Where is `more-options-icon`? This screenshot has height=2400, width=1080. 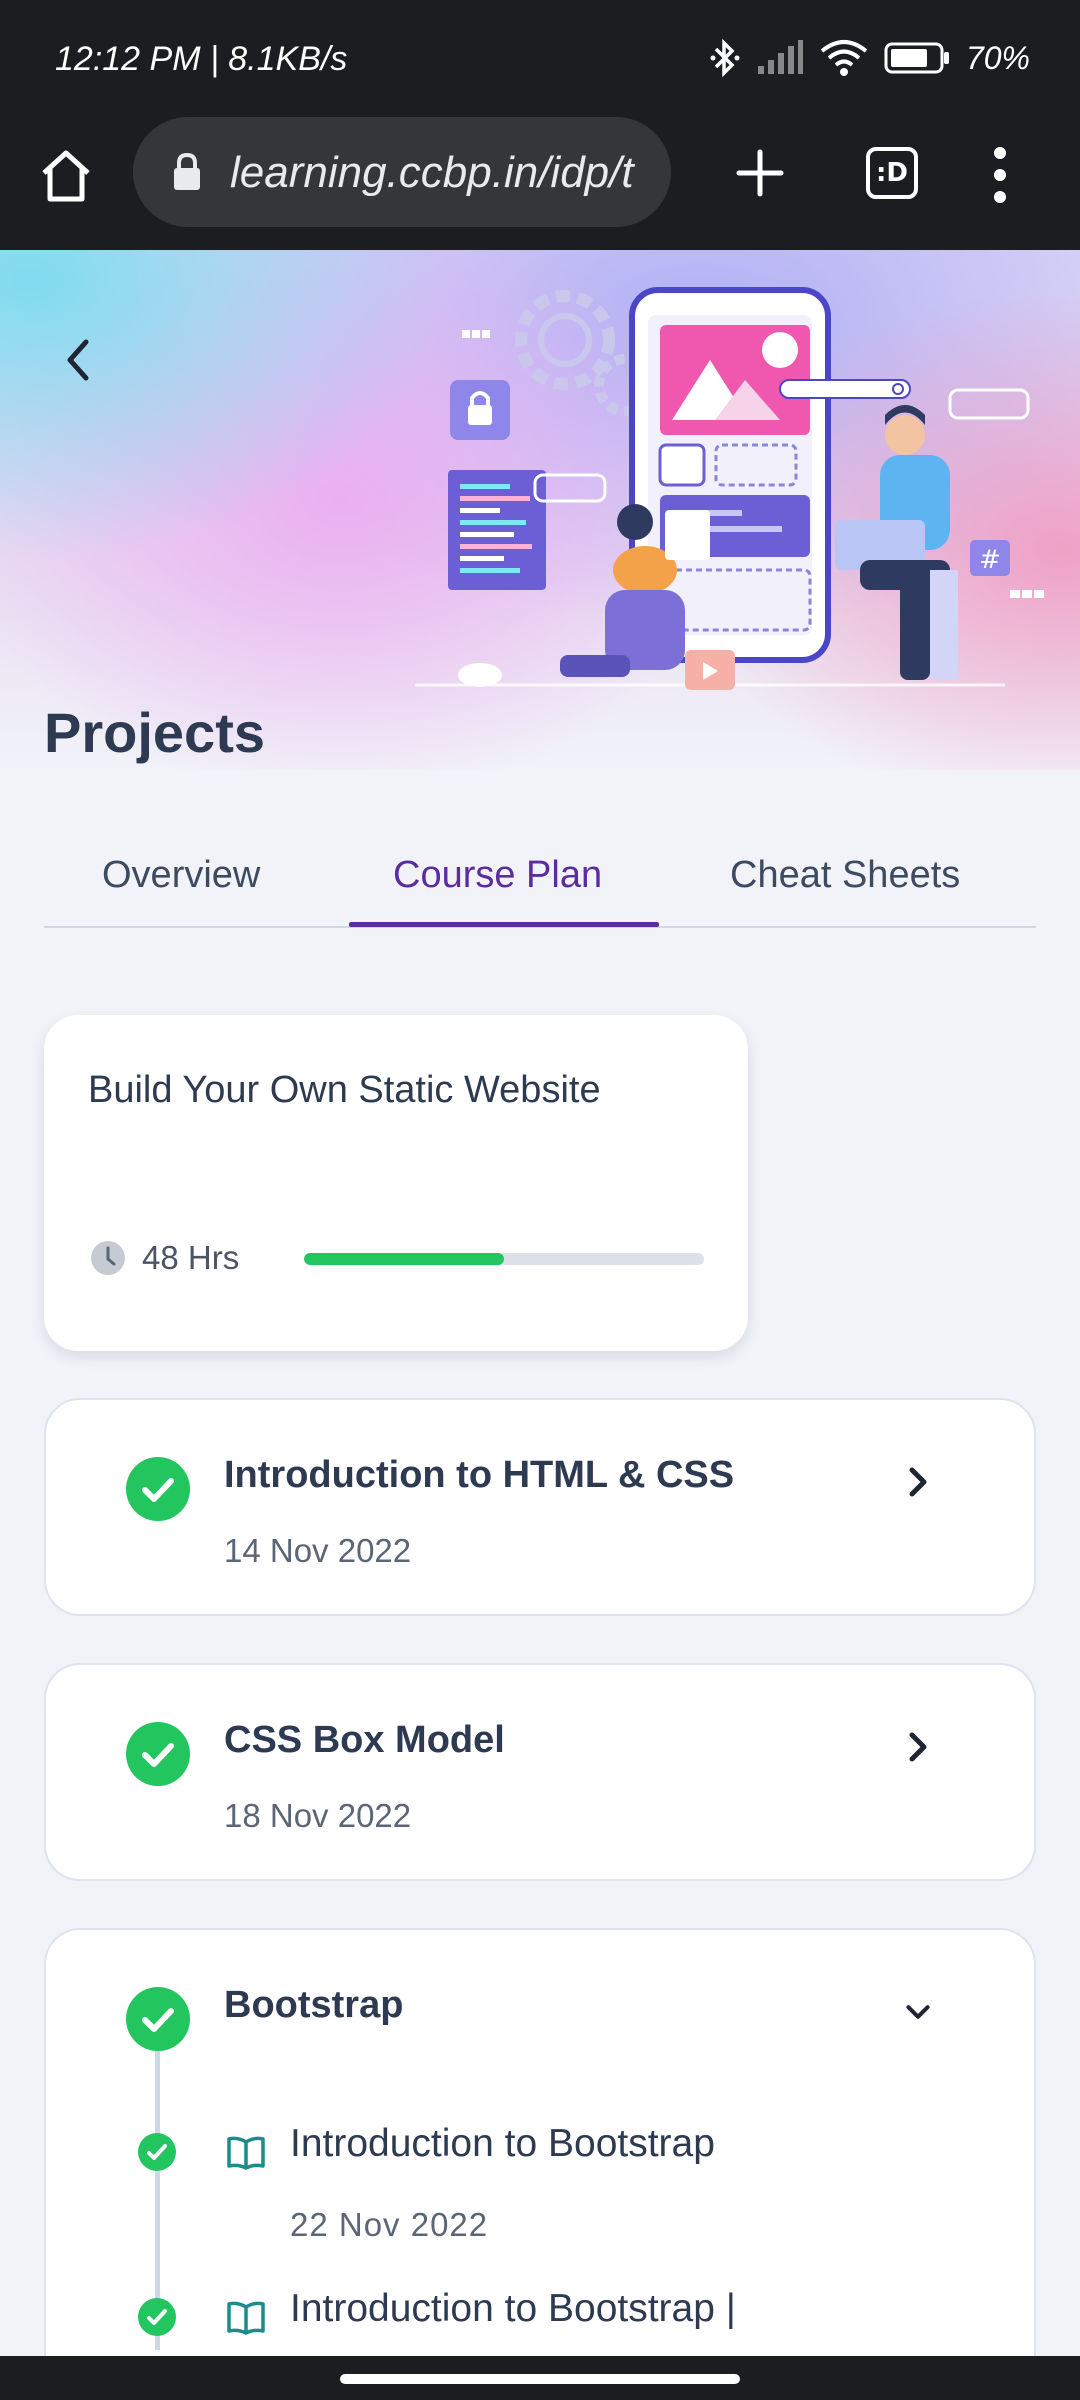
more-options-icon is located at coordinates (1000, 175).